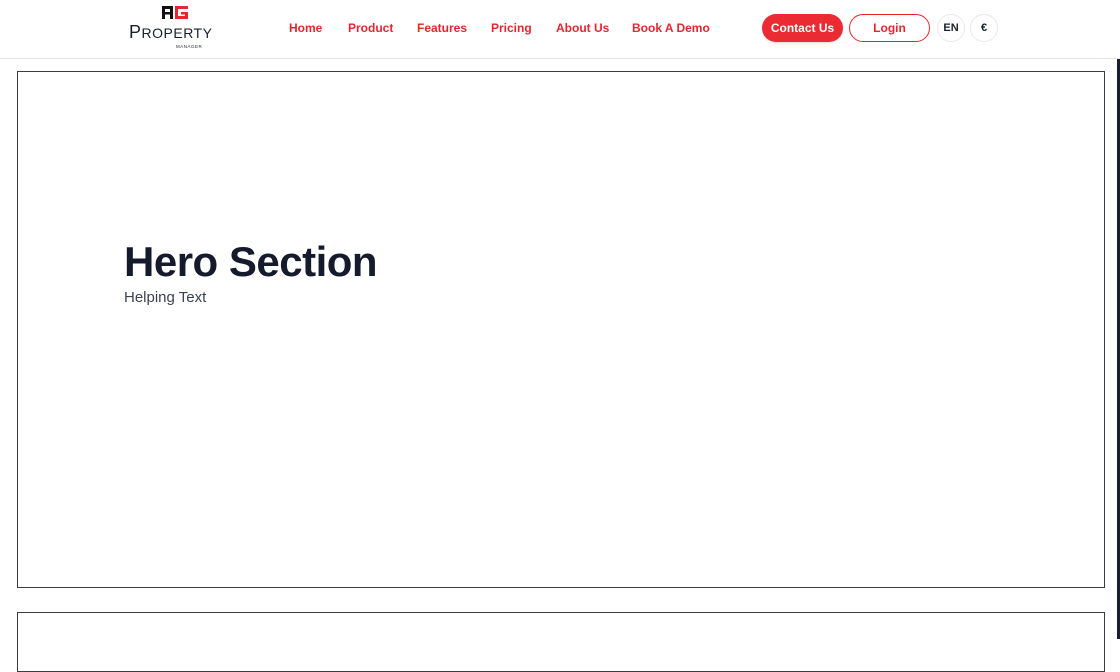 The height and width of the screenshot is (672, 1120). What do you see at coordinates (671, 28) in the screenshot?
I see `nav-link-book-a-demo: Book A Demo` at bounding box center [671, 28].